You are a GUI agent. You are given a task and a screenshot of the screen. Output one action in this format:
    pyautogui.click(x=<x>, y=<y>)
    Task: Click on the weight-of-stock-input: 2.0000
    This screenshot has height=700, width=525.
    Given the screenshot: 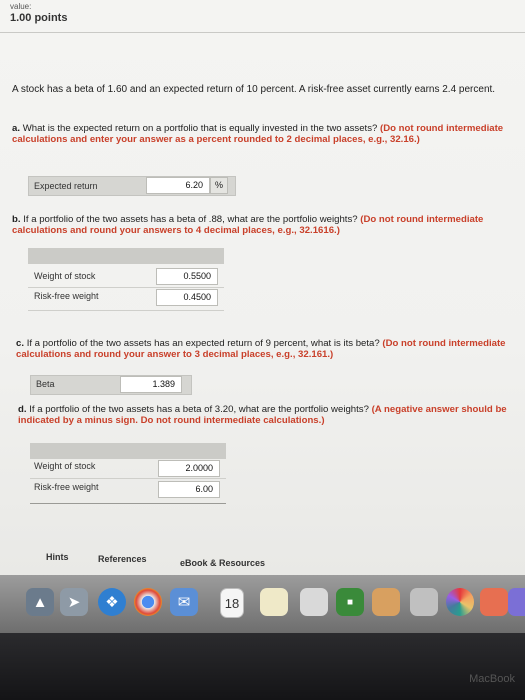 What is the action you would take?
    pyautogui.click(x=189, y=468)
    